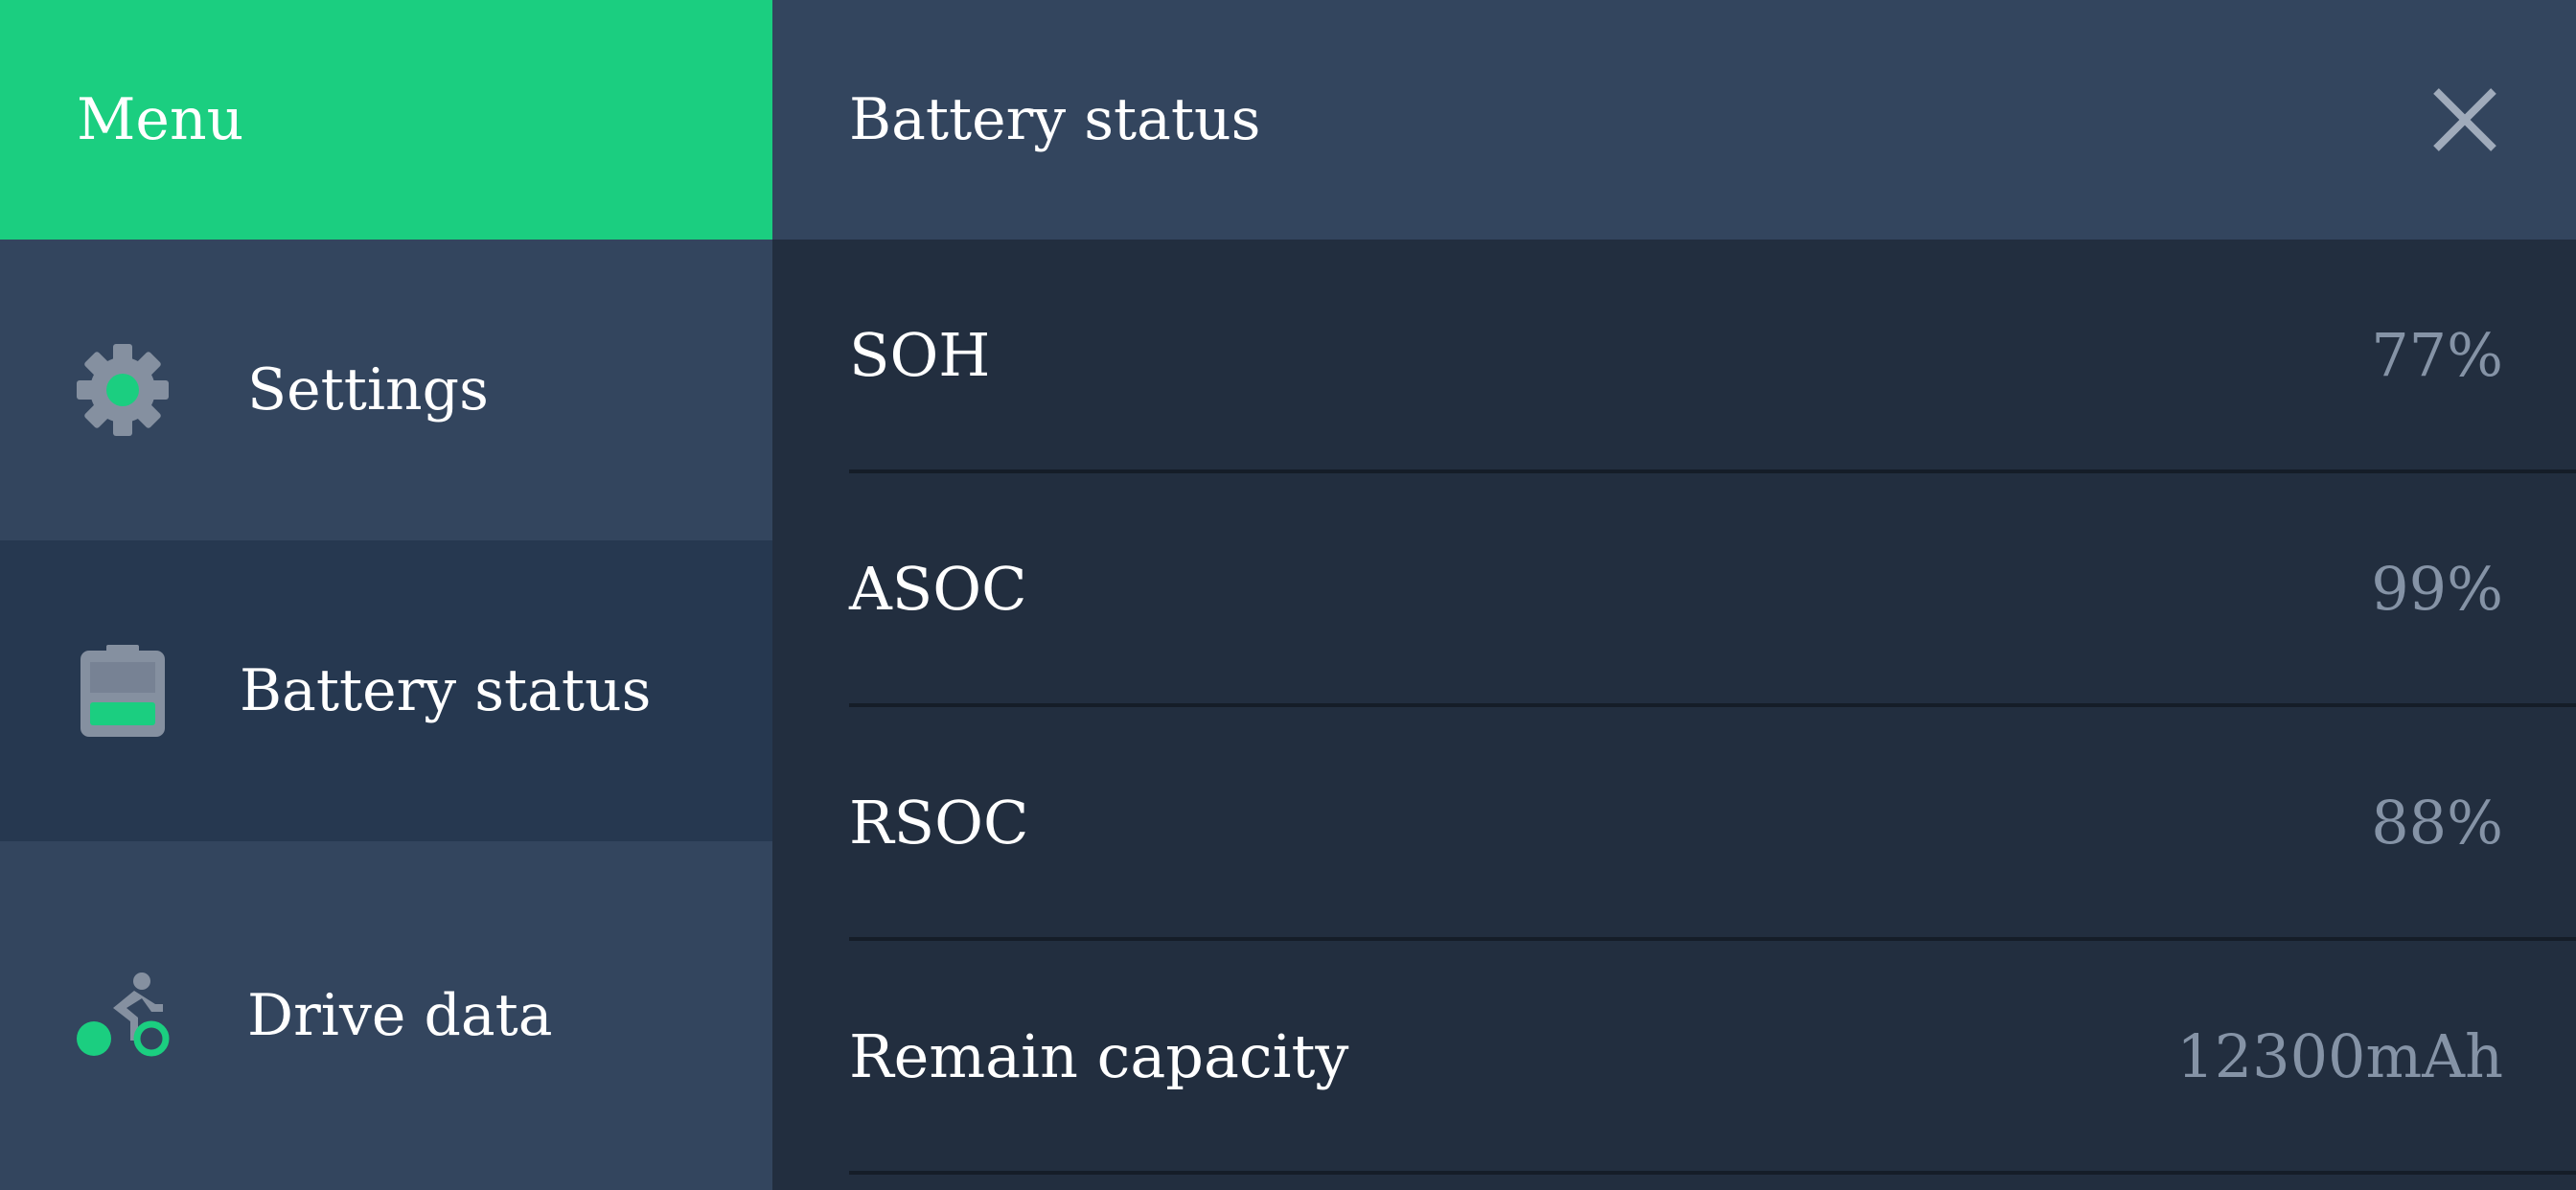 This screenshot has width=2576, height=1190. Describe the element at coordinates (446, 691) in the screenshot. I see `sidebar-item-label: Battery status` at that location.